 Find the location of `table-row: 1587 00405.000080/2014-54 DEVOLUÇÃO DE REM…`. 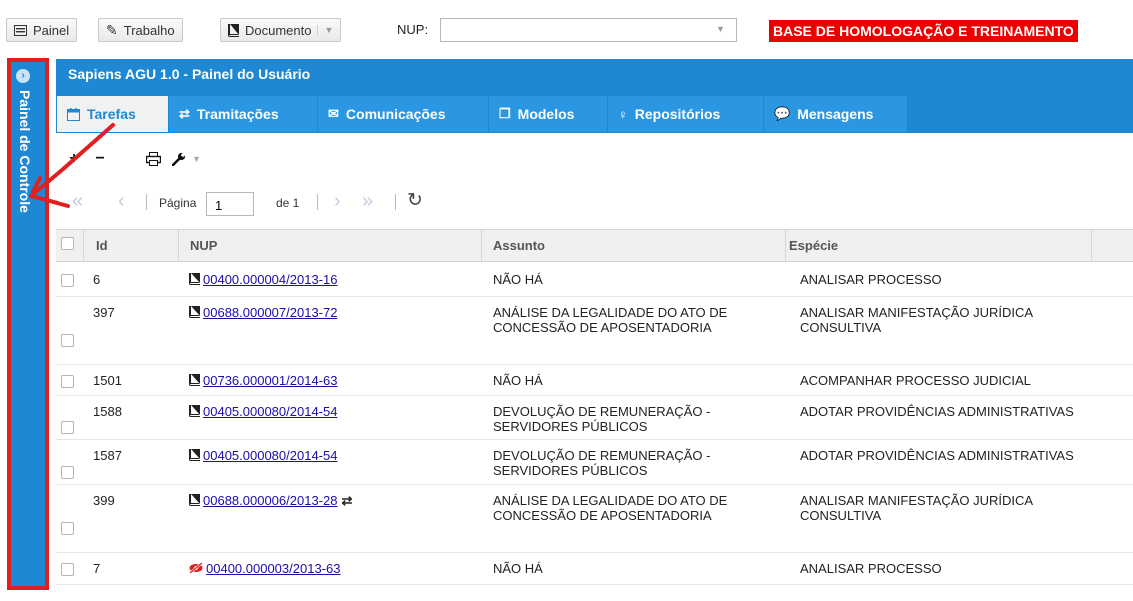

table-row: 1587 00405.000080/2014-54 DEVOLUÇÃO DE REM… is located at coordinates (594, 462).